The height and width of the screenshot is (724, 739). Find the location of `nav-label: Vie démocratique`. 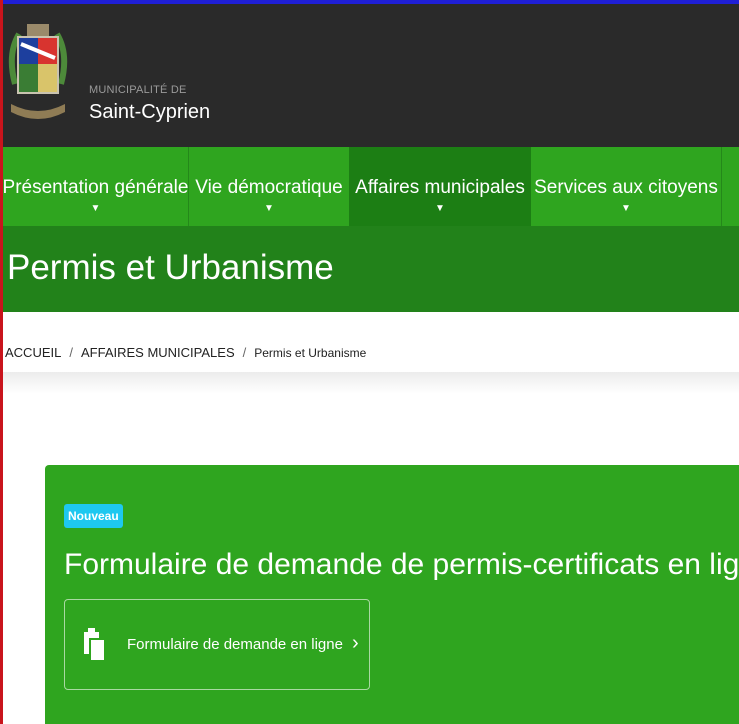

nav-label: Vie démocratique is located at coordinates (269, 187).